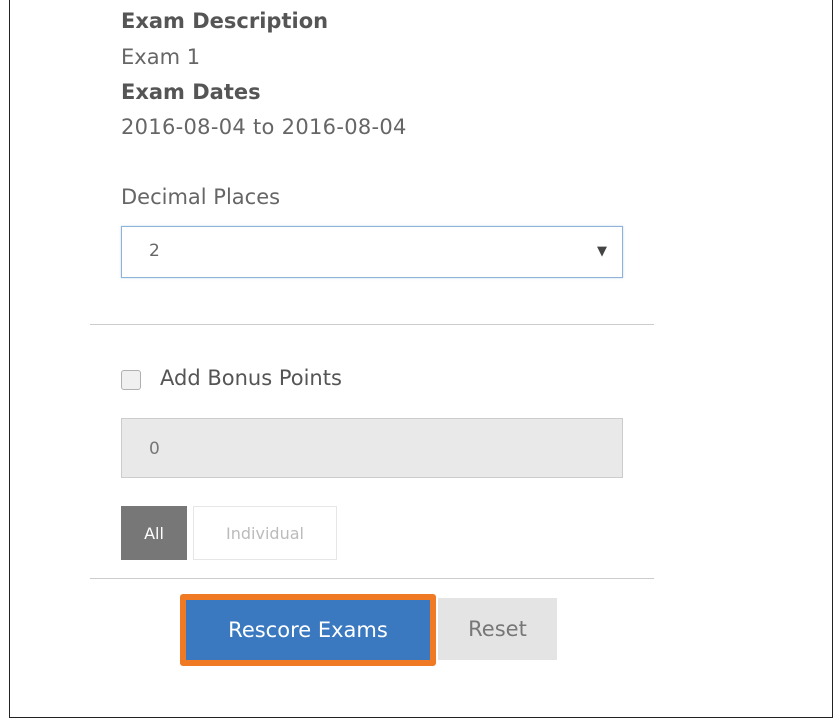 The height and width of the screenshot is (718, 835). I want to click on bonus-points-value: 0, so click(154, 449).